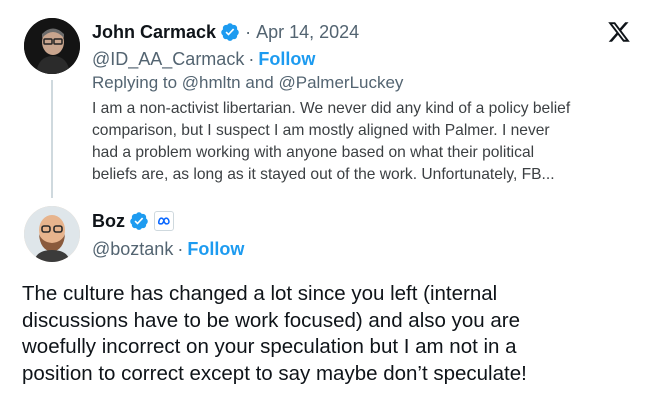 The width and height of the screenshot is (650, 401). What do you see at coordinates (211, 82) in the screenshot?
I see `mention-link: @hmltn` at bounding box center [211, 82].